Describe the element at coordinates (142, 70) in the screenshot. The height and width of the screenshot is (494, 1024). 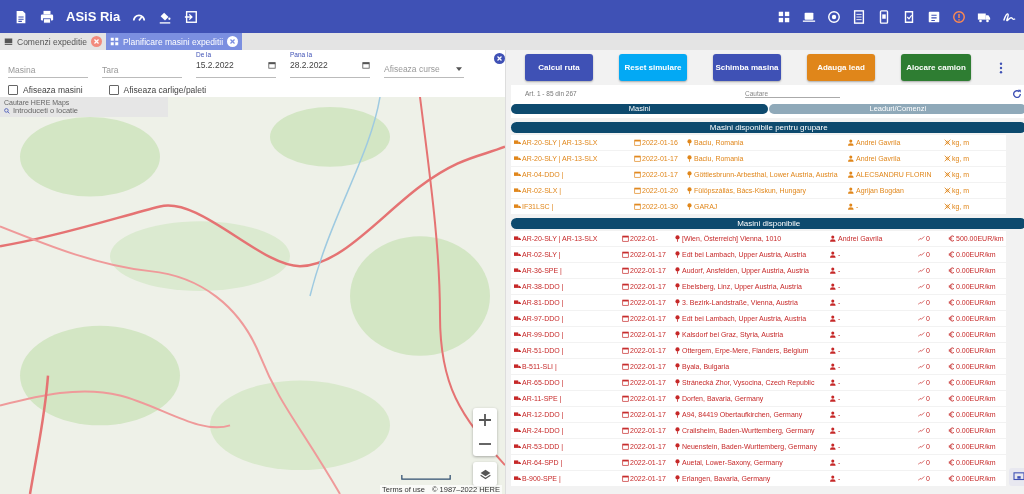
I see `input-field: Tara` at that location.